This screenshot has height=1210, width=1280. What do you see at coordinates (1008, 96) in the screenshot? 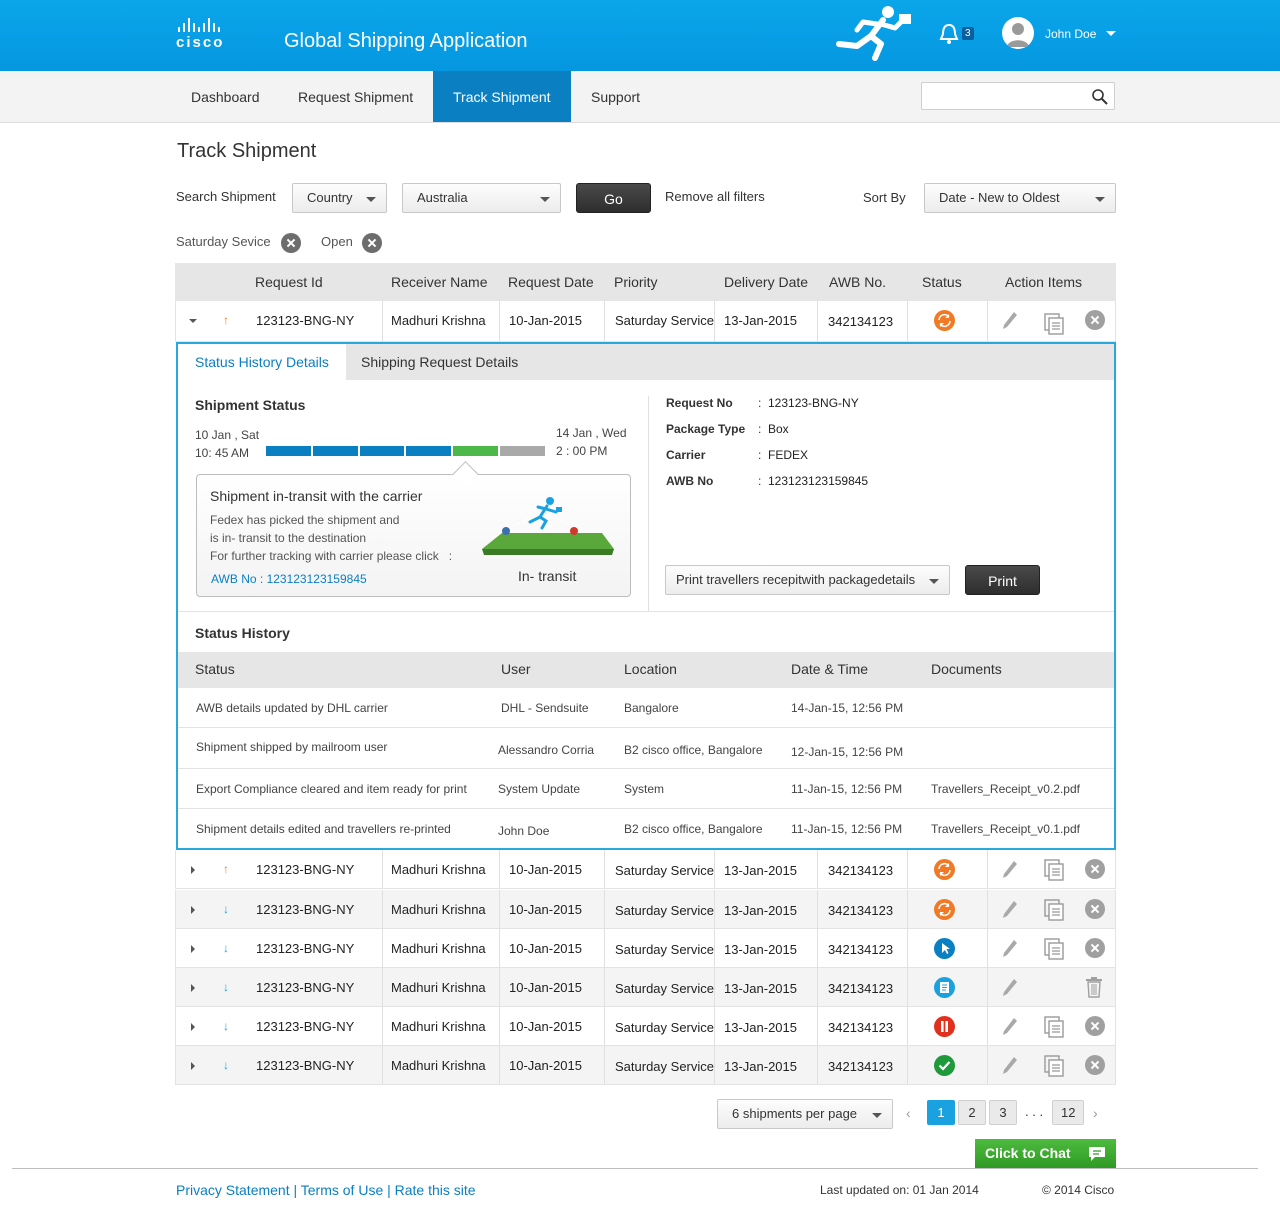
I see `search-input` at bounding box center [1008, 96].